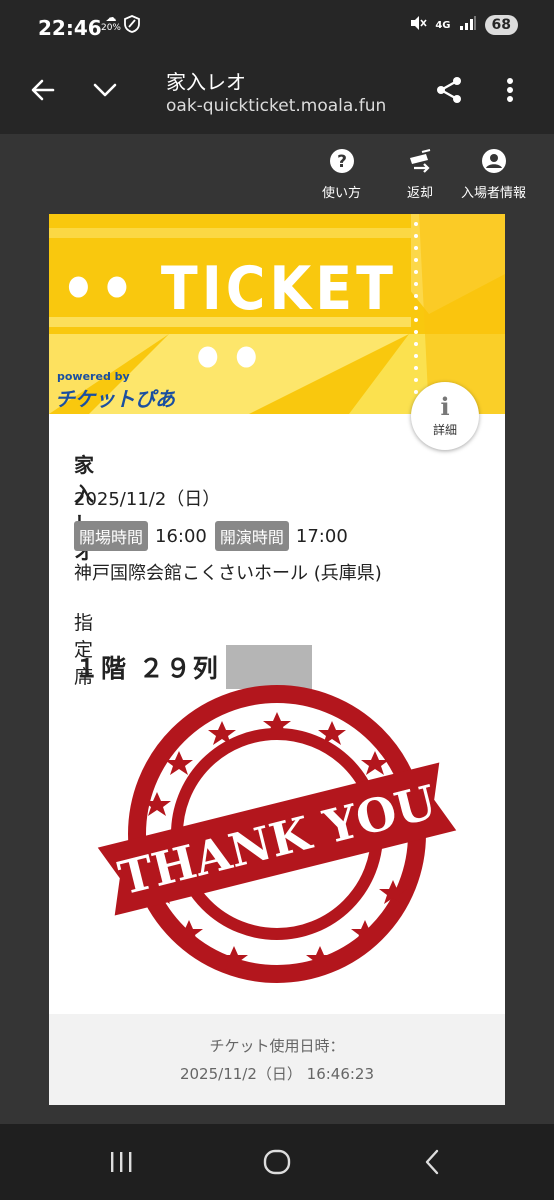 Image resolution: width=554 pixels, height=1200 pixels. What do you see at coordinates (268, 667) in the screenshot?
I see `redacted-seat-number` at bounding box center [268, 667].